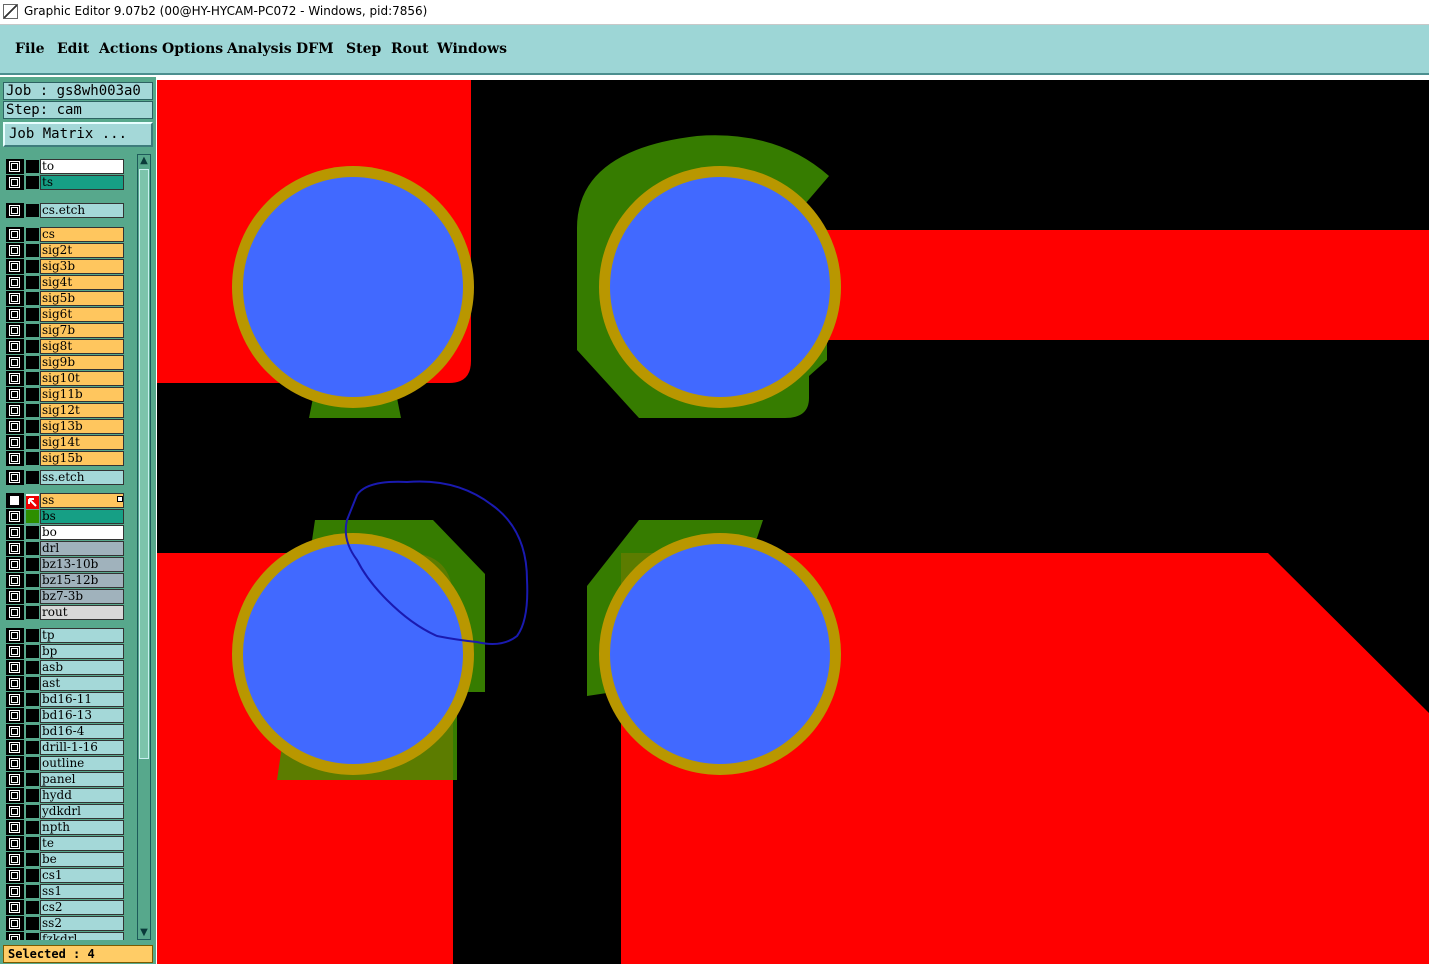 This screenshot has height=964, width=1429. What do you see at coordinates (82, 827) in the screenshot?
I see `layer-name: npth` at bounding box center [82, 827].